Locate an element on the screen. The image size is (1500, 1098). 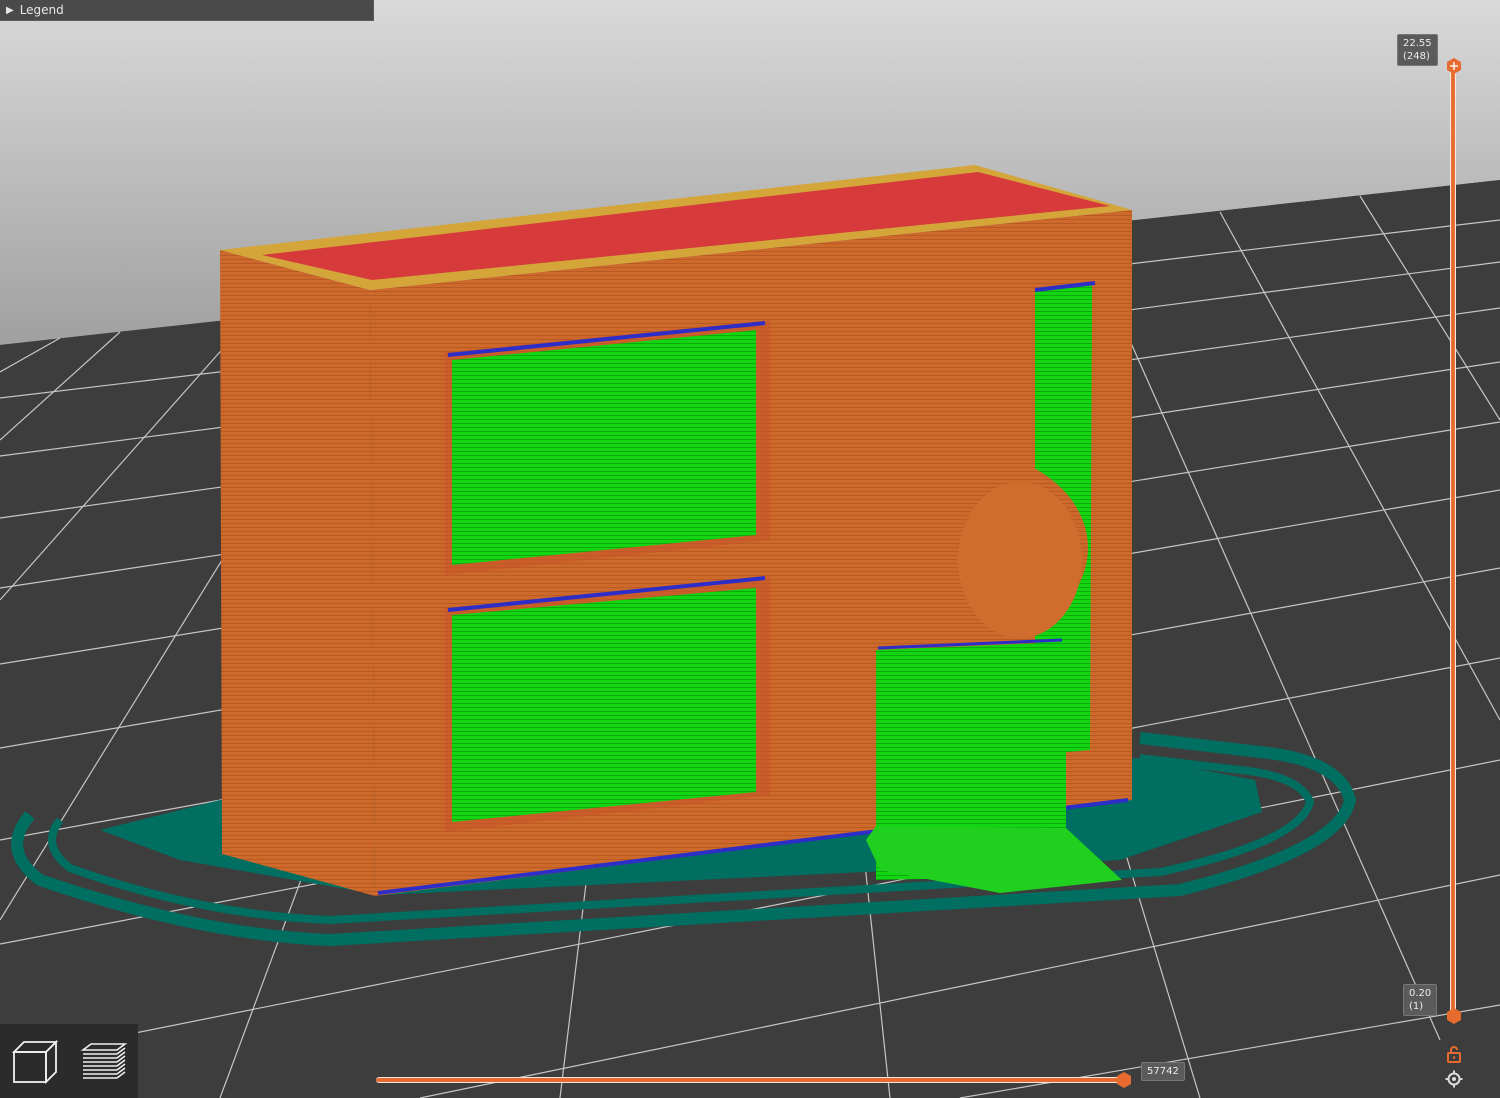
lock-icon is located at coordinates (1454, 1054).